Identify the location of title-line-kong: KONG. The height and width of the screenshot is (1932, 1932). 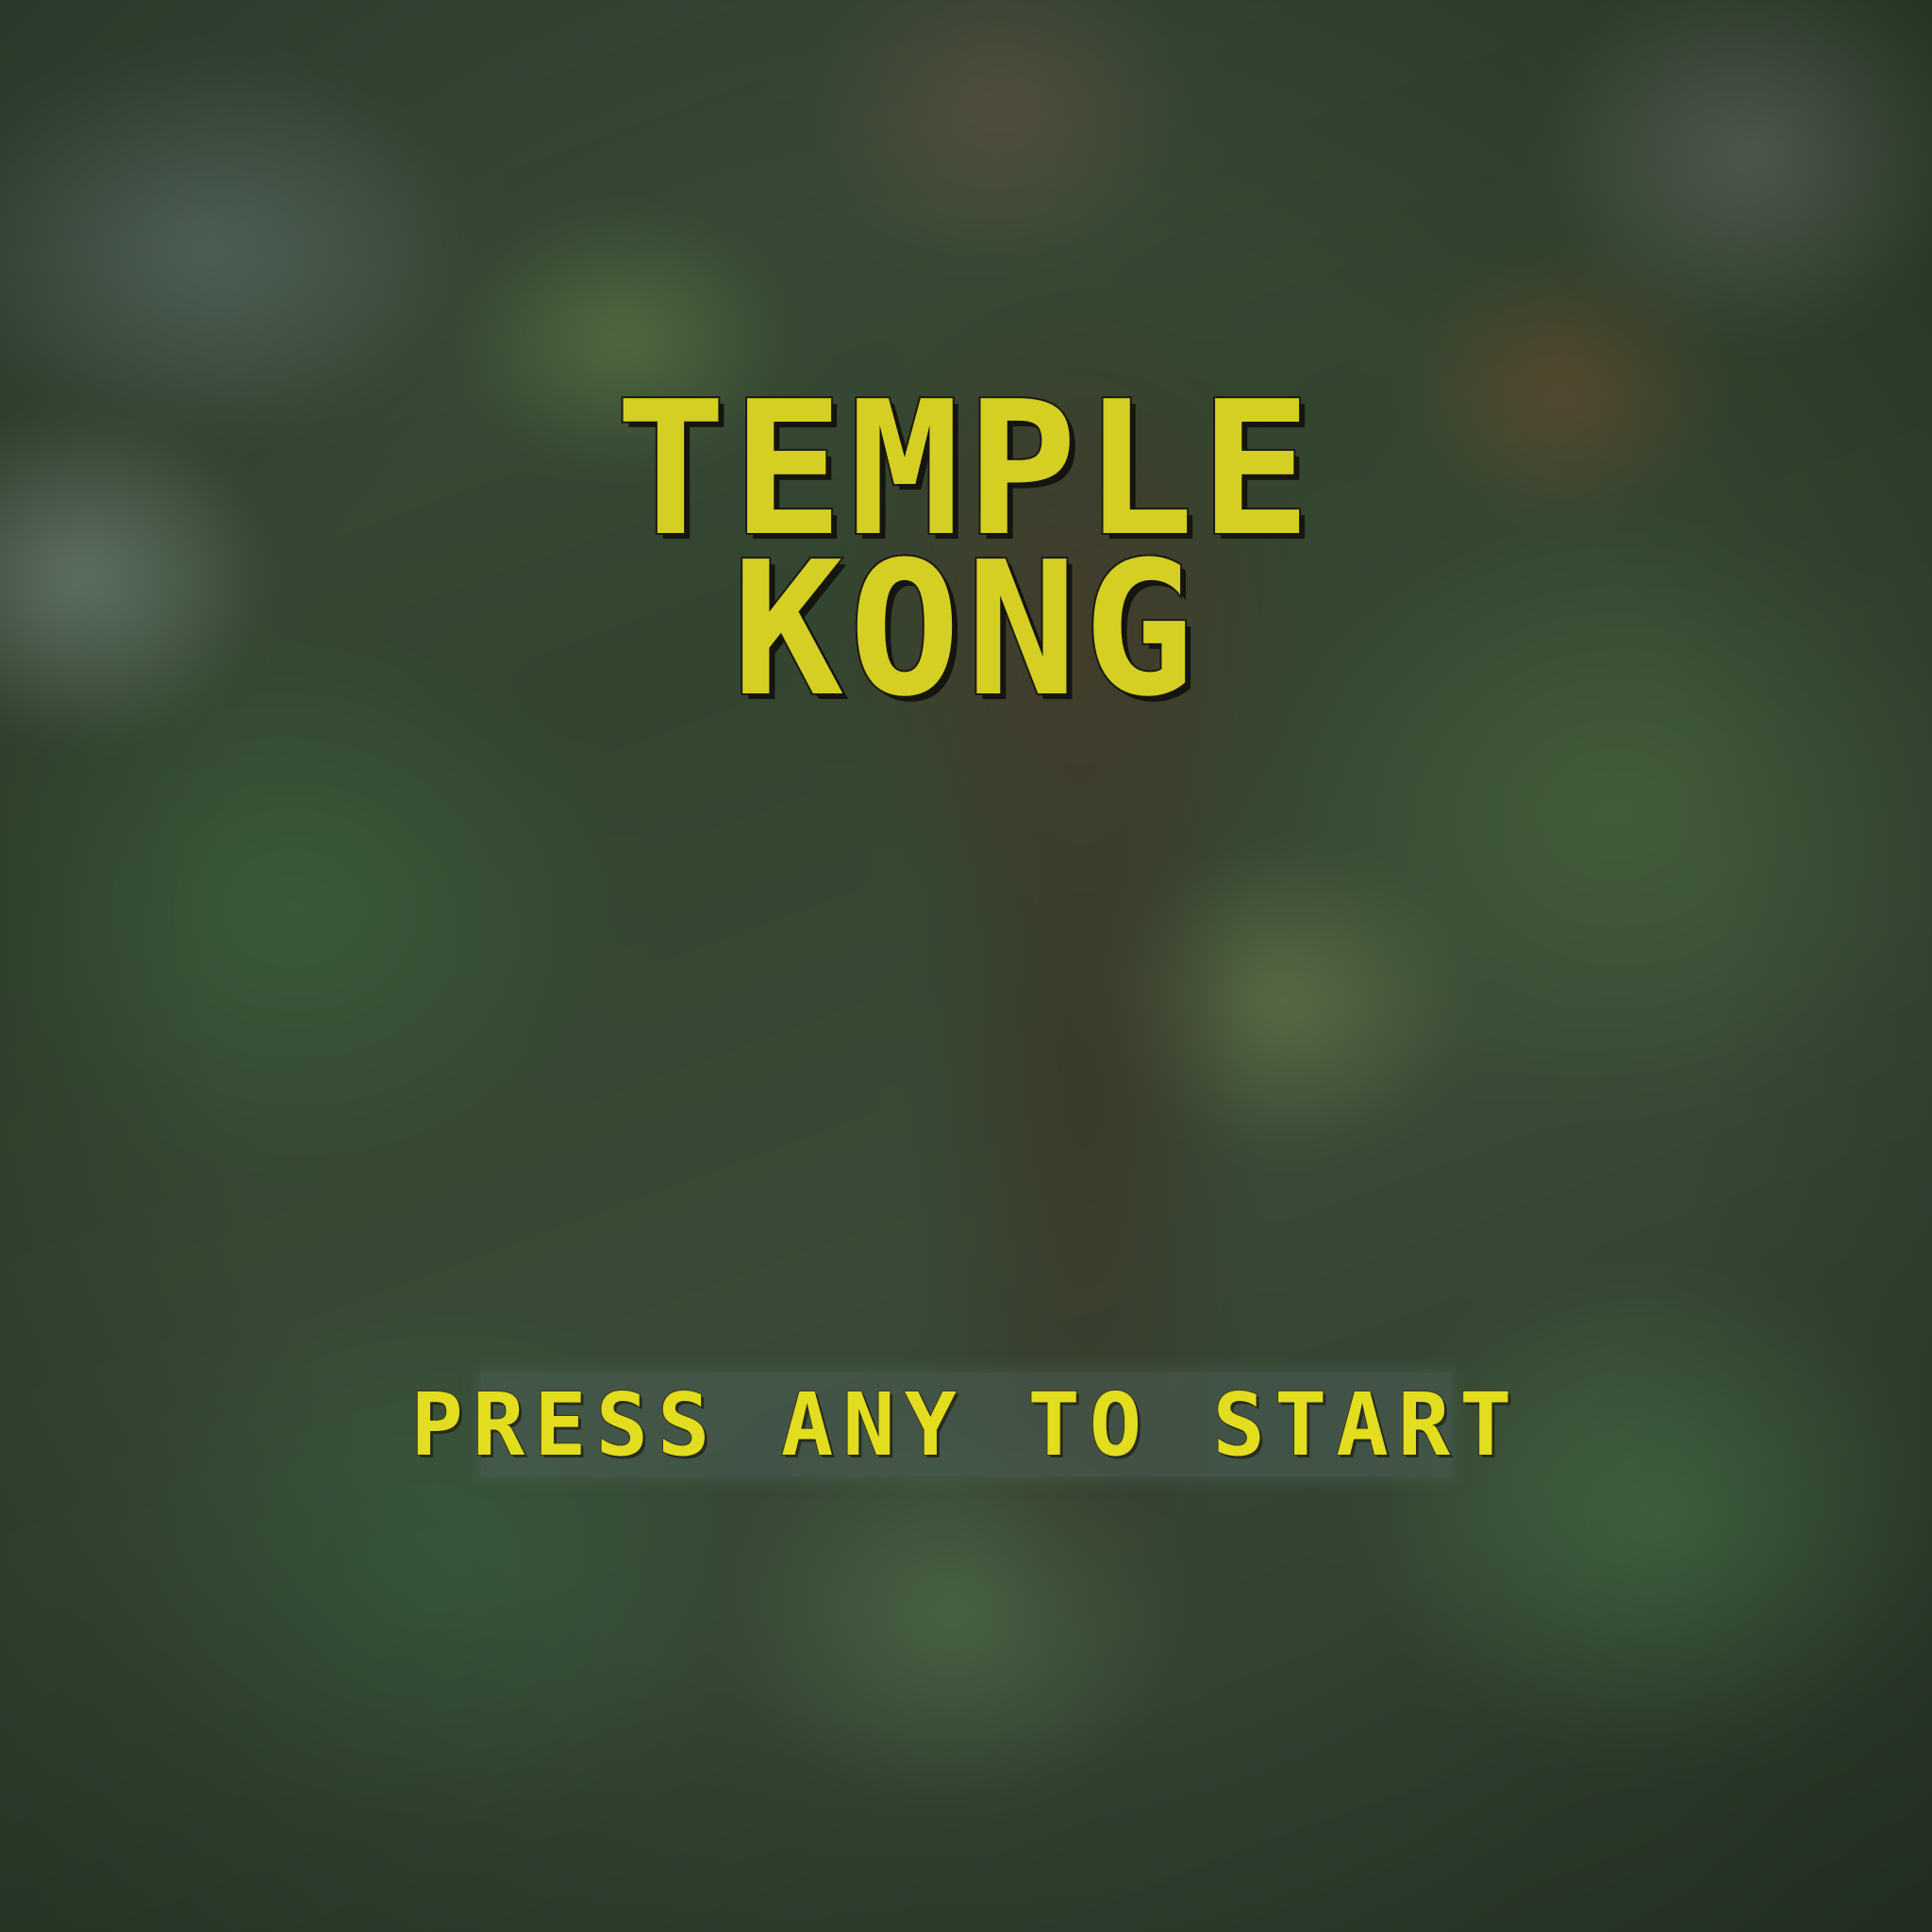
(965, 631).